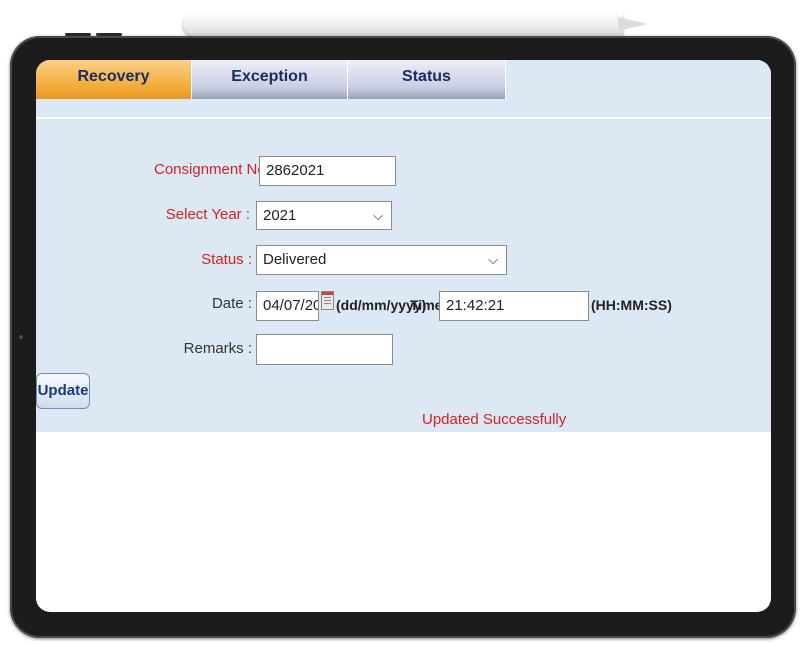  Describe the element at coordinates (324, 349) in the screenshot. I see `remarks-input` at that location.